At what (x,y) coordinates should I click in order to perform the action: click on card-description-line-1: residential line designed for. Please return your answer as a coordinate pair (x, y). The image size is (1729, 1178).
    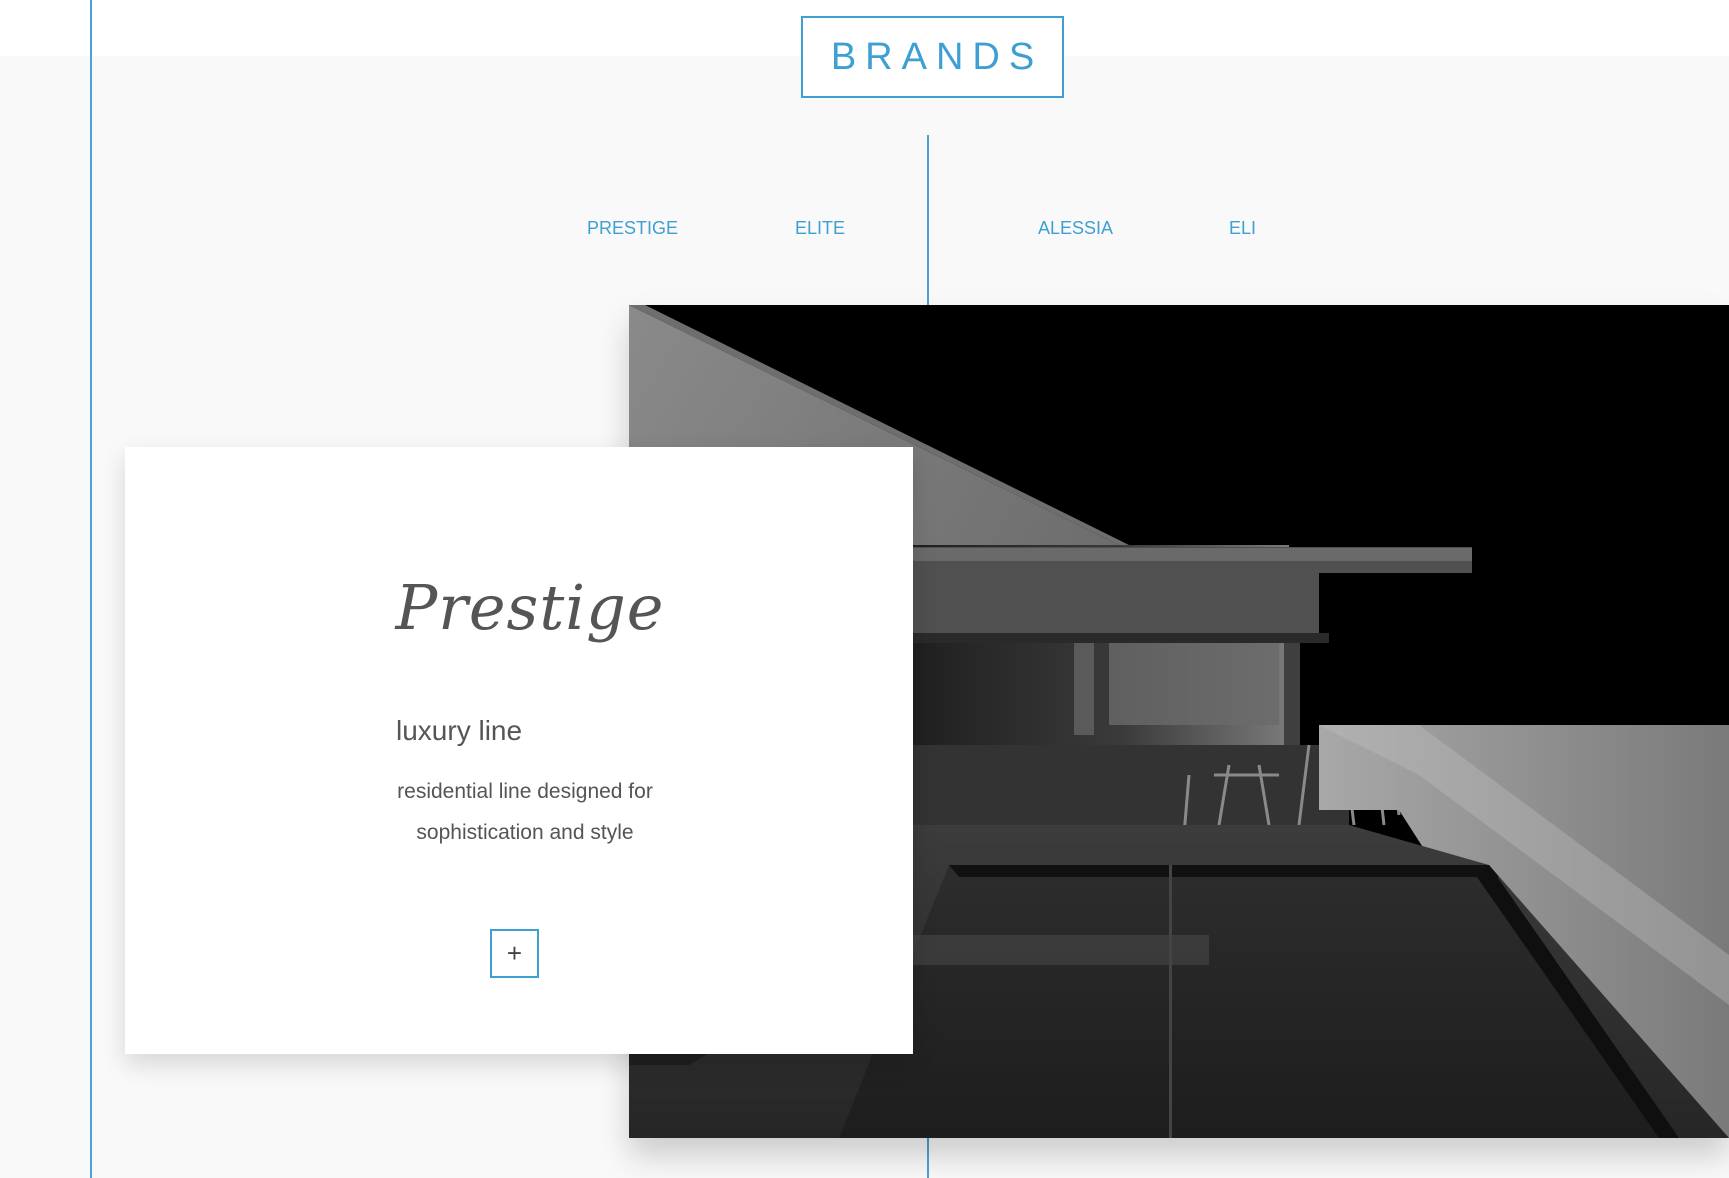
    Looking at the image, I should click on (525, 791).